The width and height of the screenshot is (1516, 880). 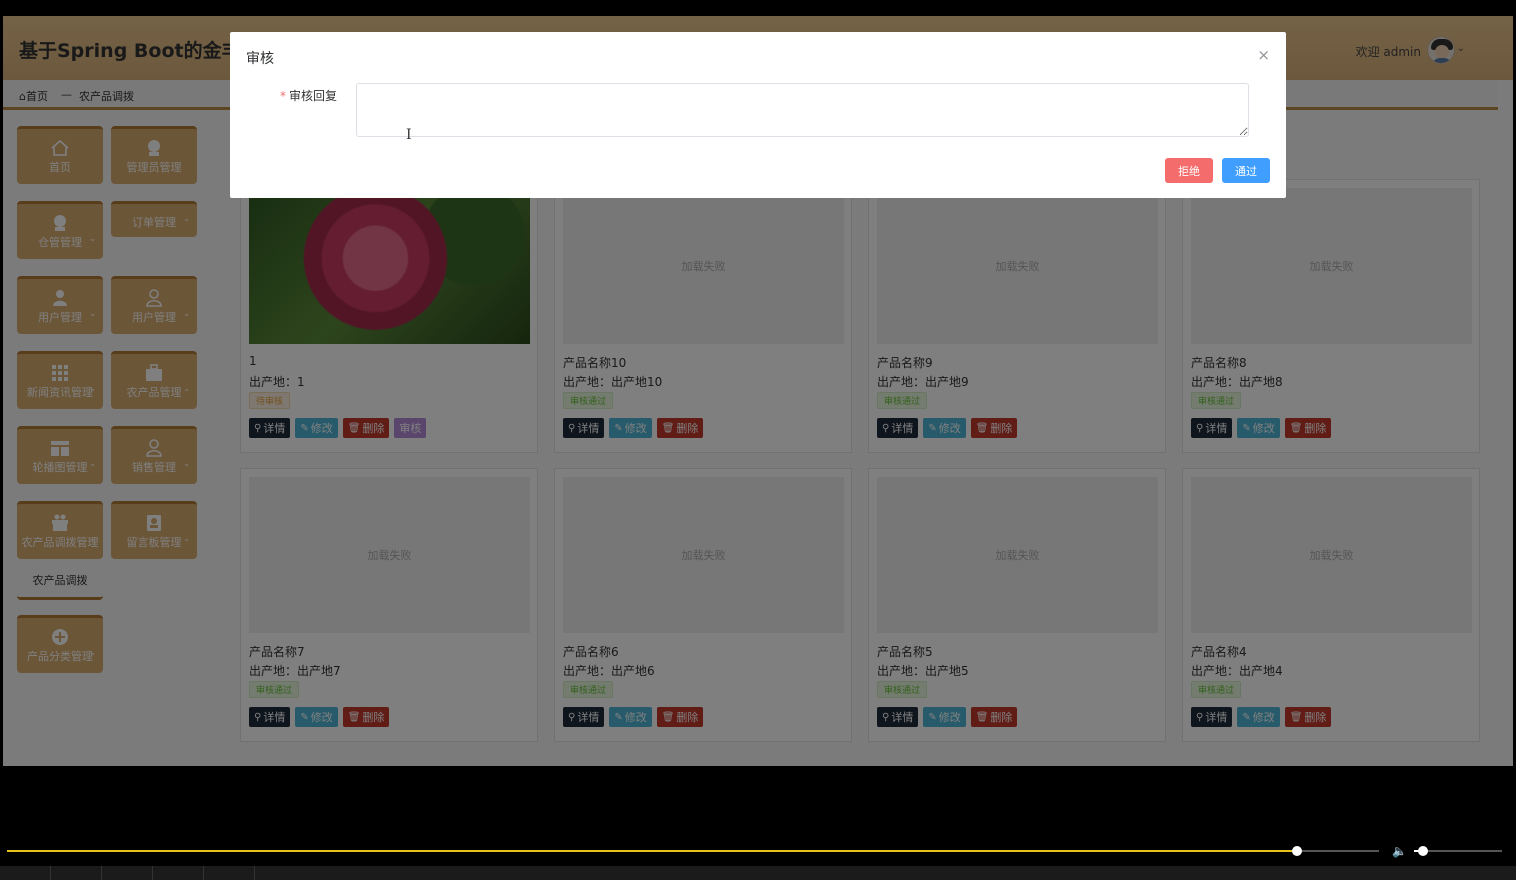 I want to click on pass-button: 通过, so click(x=1246, y=170).